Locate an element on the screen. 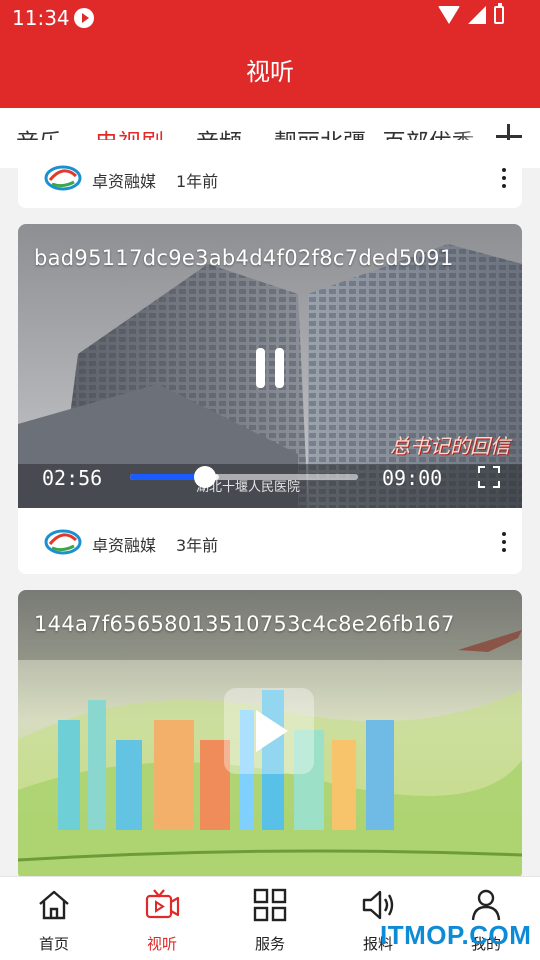  signal-icon is located at coordinates (477, 15).